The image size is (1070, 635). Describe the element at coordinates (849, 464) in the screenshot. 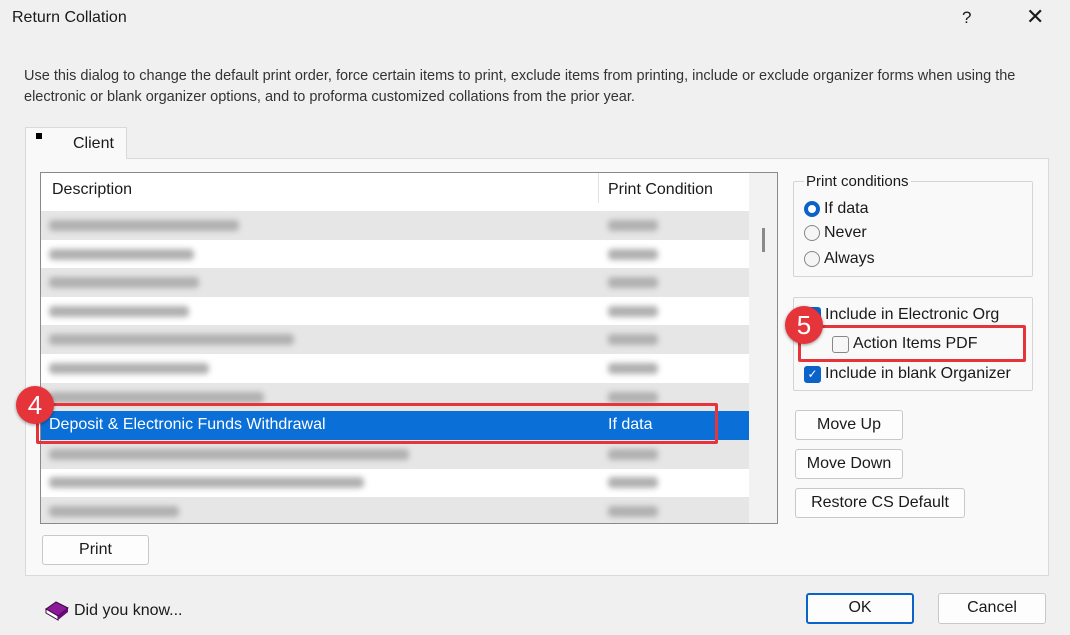

I see `move-down-button: Move Down` at that location.